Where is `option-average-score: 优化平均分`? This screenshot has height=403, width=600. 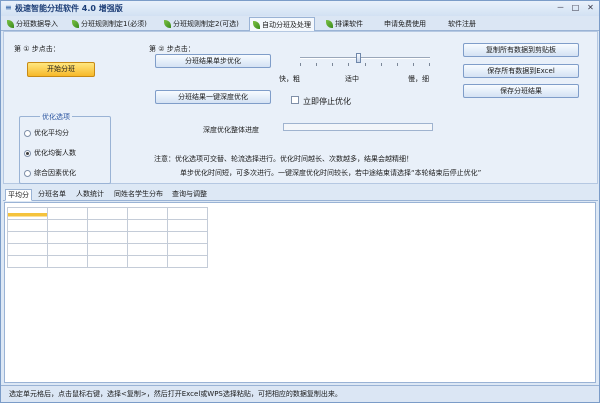 option-average-score: 优化平均分 is located at coordinates (46, 133).